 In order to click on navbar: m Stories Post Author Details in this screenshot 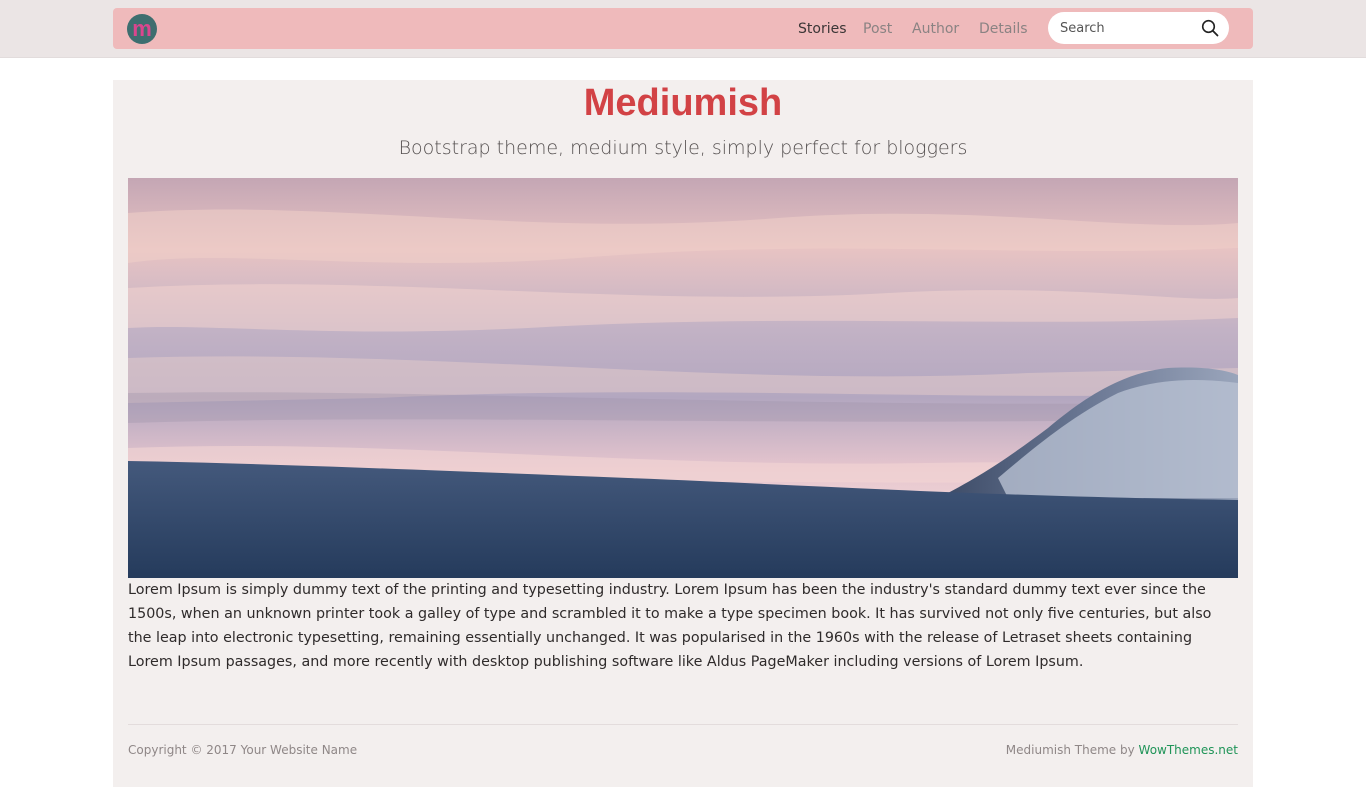, I will do `click(683, 28)`.